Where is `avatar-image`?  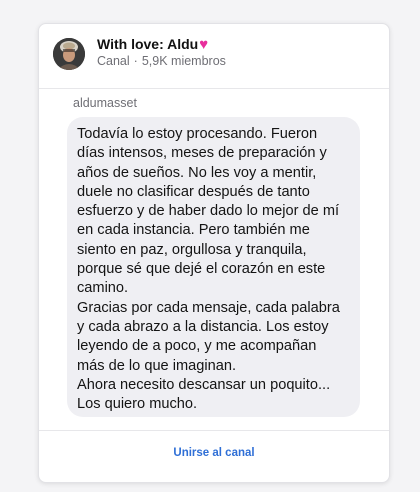
avatar-image is located at coordinates (69, 54).